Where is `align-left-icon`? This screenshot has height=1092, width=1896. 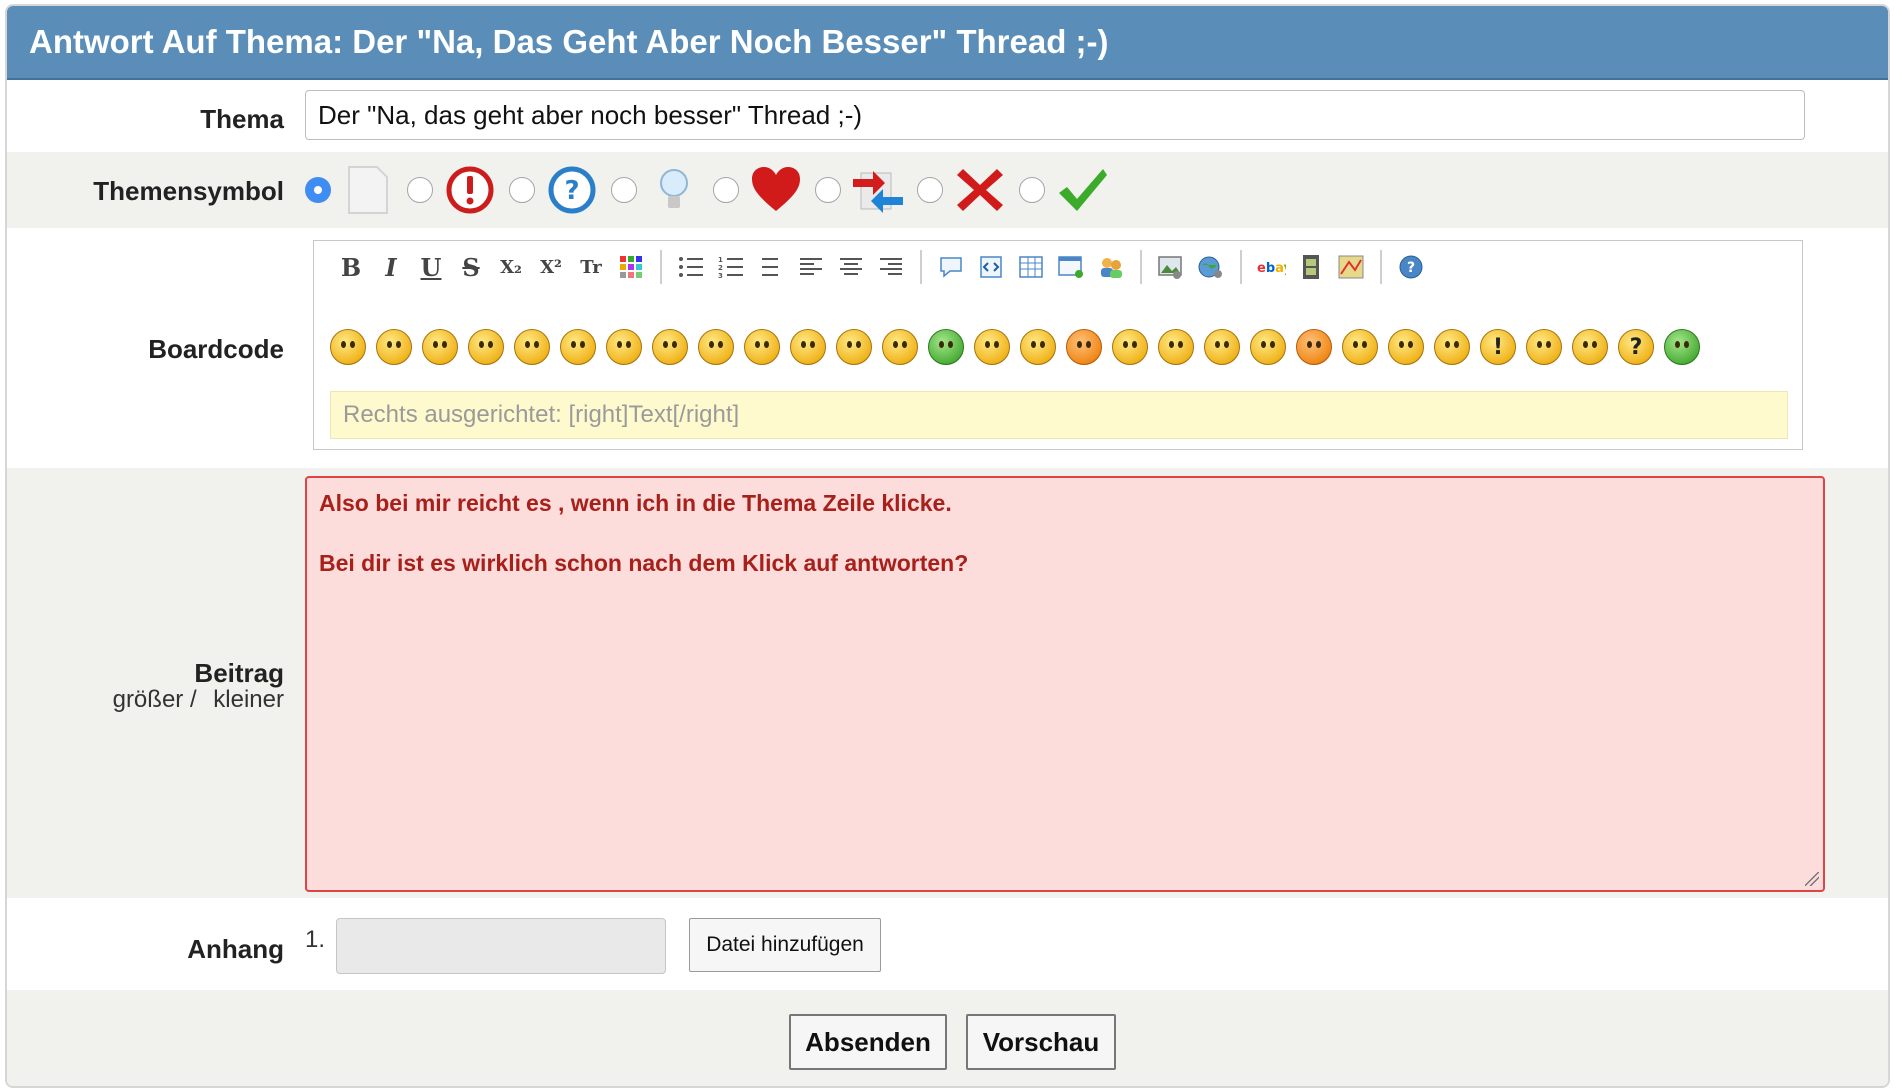
align-left-icon is located at coordinates (811, 267).